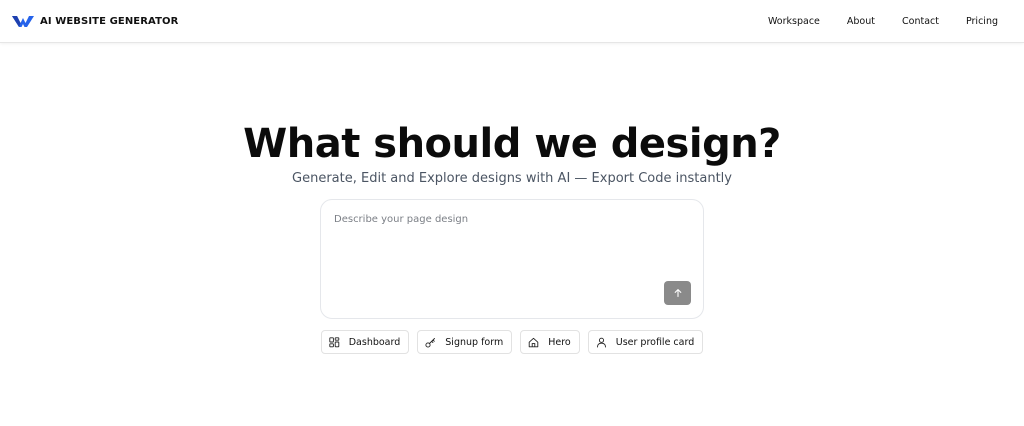  What do you see at coordinates (655, 342) in the screenshot?
I see `suggestion-label: User profile card` at bounding box center [655, 342].